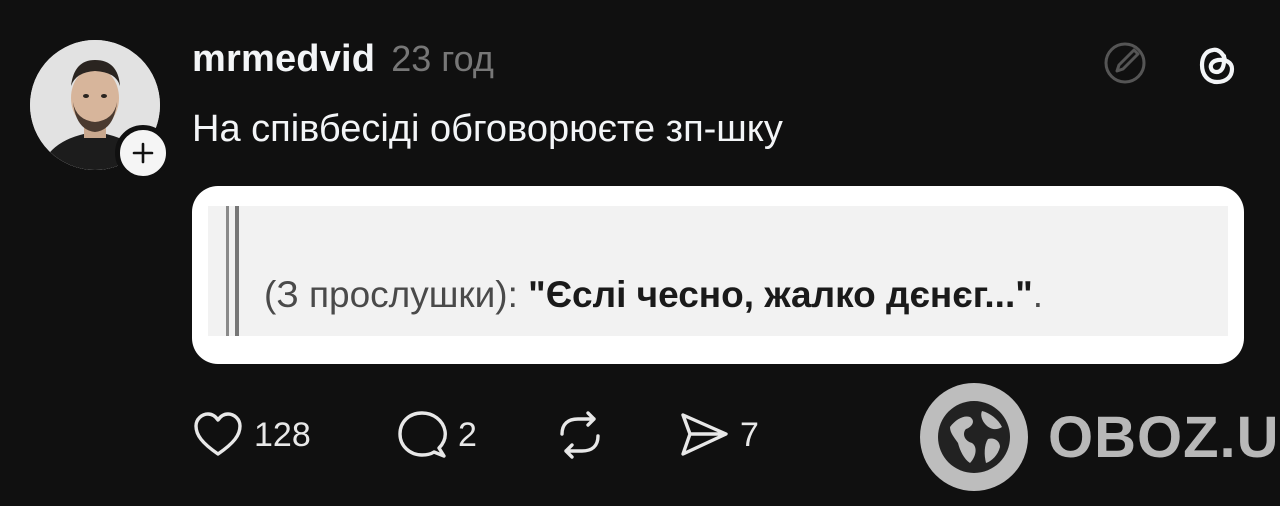 This screenshot has width=1280, height=506. Describe the element at coordinates (283, 59) in the screenshot. I see `username: mrmedvid` at that location.